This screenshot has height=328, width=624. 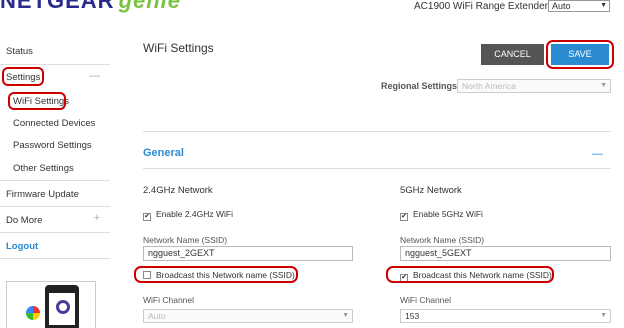 What do you see at coordinates (91, 6) in the screenshot?
I see `netgear-genie-logo: NETGEAR genie` at bounding box center [91, 6].